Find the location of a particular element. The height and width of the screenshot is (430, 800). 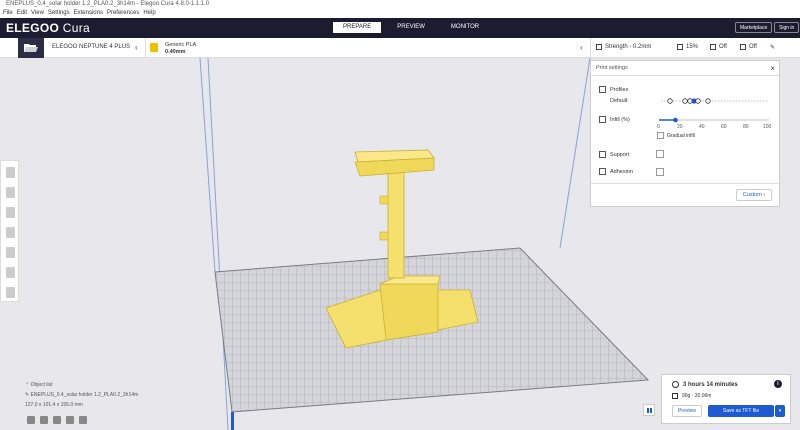

chevron-down-icon: ▾ is located at coordinates (780, 411).